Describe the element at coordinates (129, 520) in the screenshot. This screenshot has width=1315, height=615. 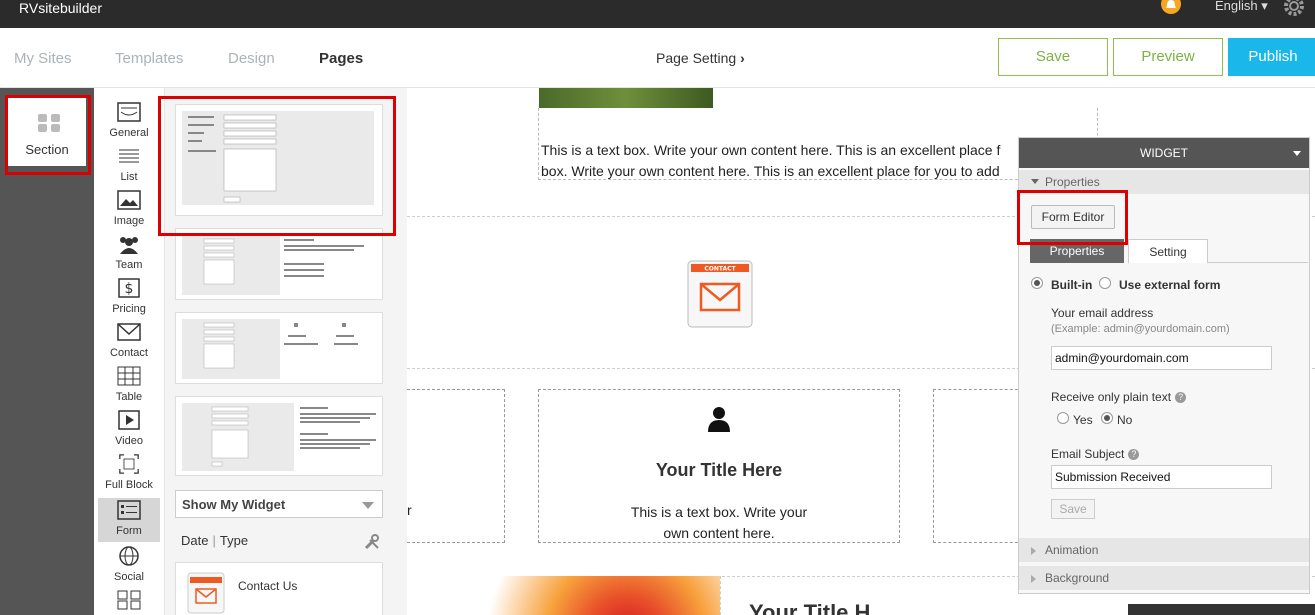
I see `category-form: Form` at that location.